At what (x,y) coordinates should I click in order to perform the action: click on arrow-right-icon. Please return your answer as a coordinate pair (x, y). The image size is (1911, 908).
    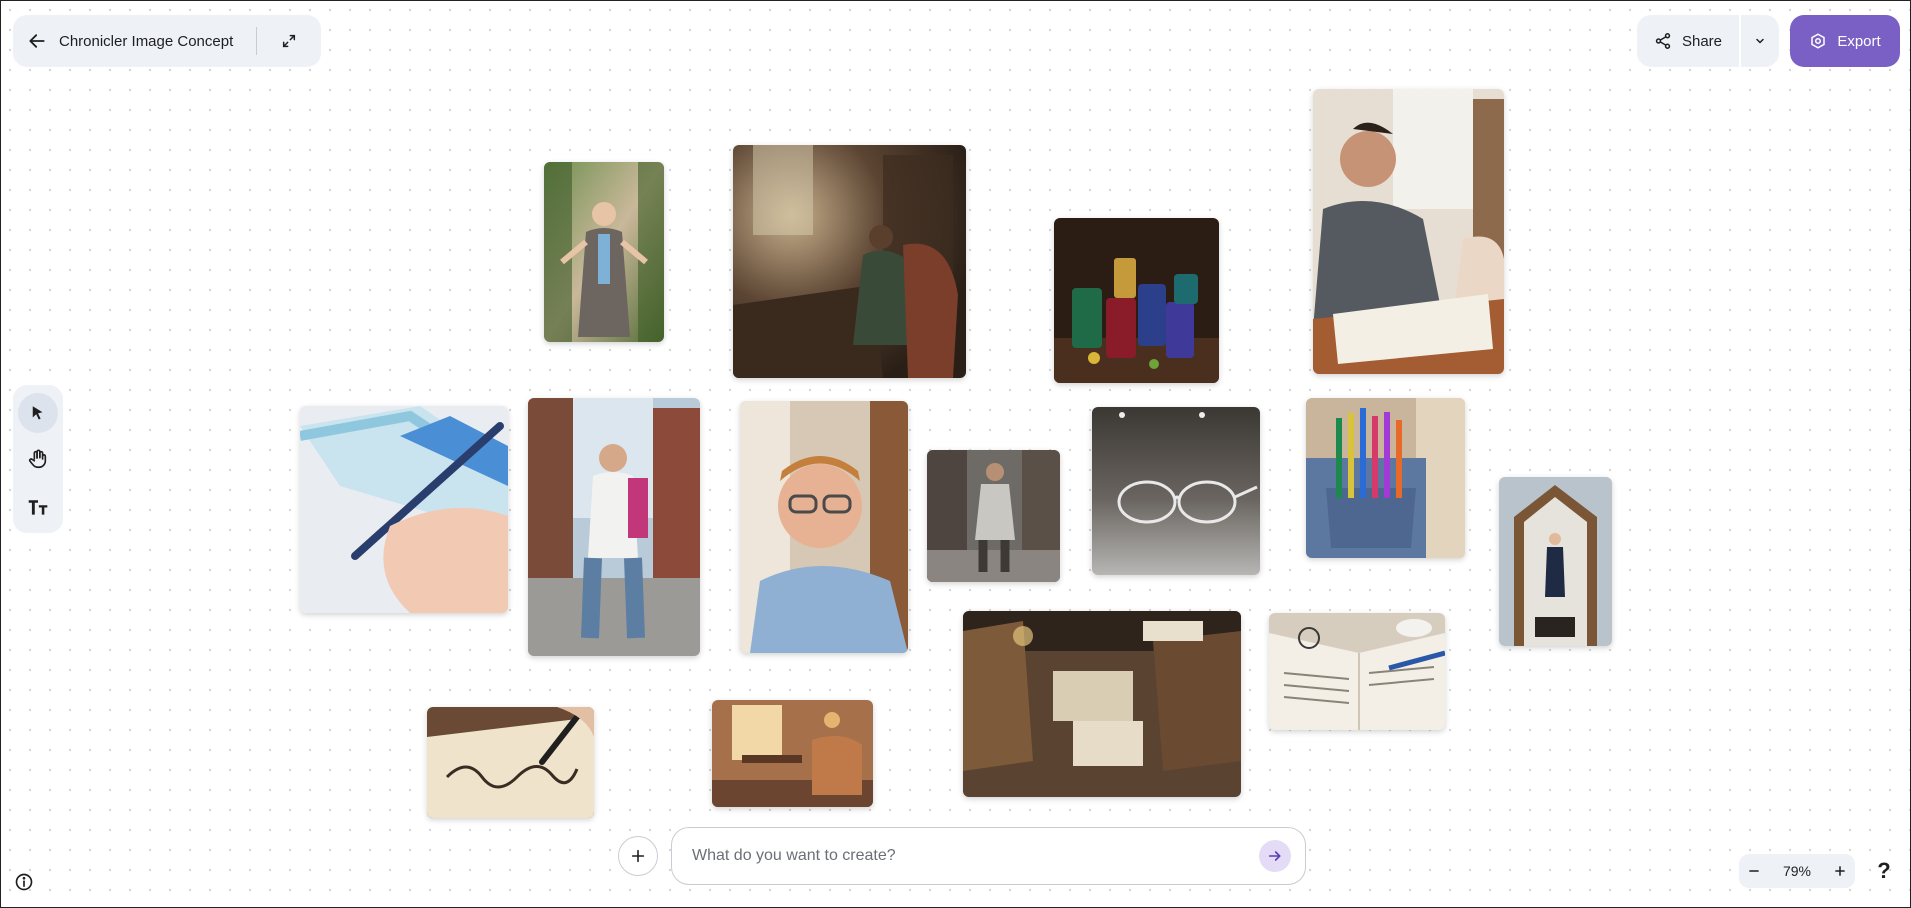
    Looking at the image, I should click on (1274, 856).